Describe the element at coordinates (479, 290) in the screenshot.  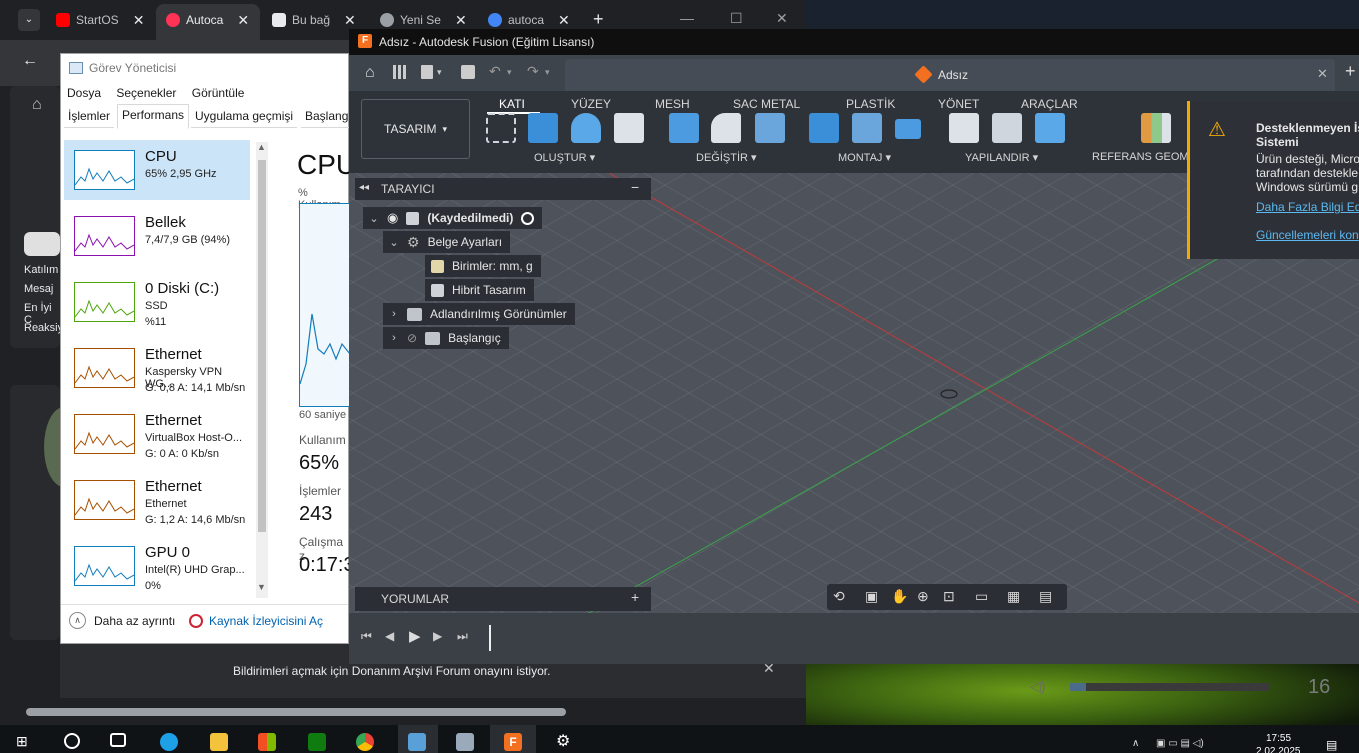
I see `tree-hybrid-design: Hibrit Tasarım` at that location.